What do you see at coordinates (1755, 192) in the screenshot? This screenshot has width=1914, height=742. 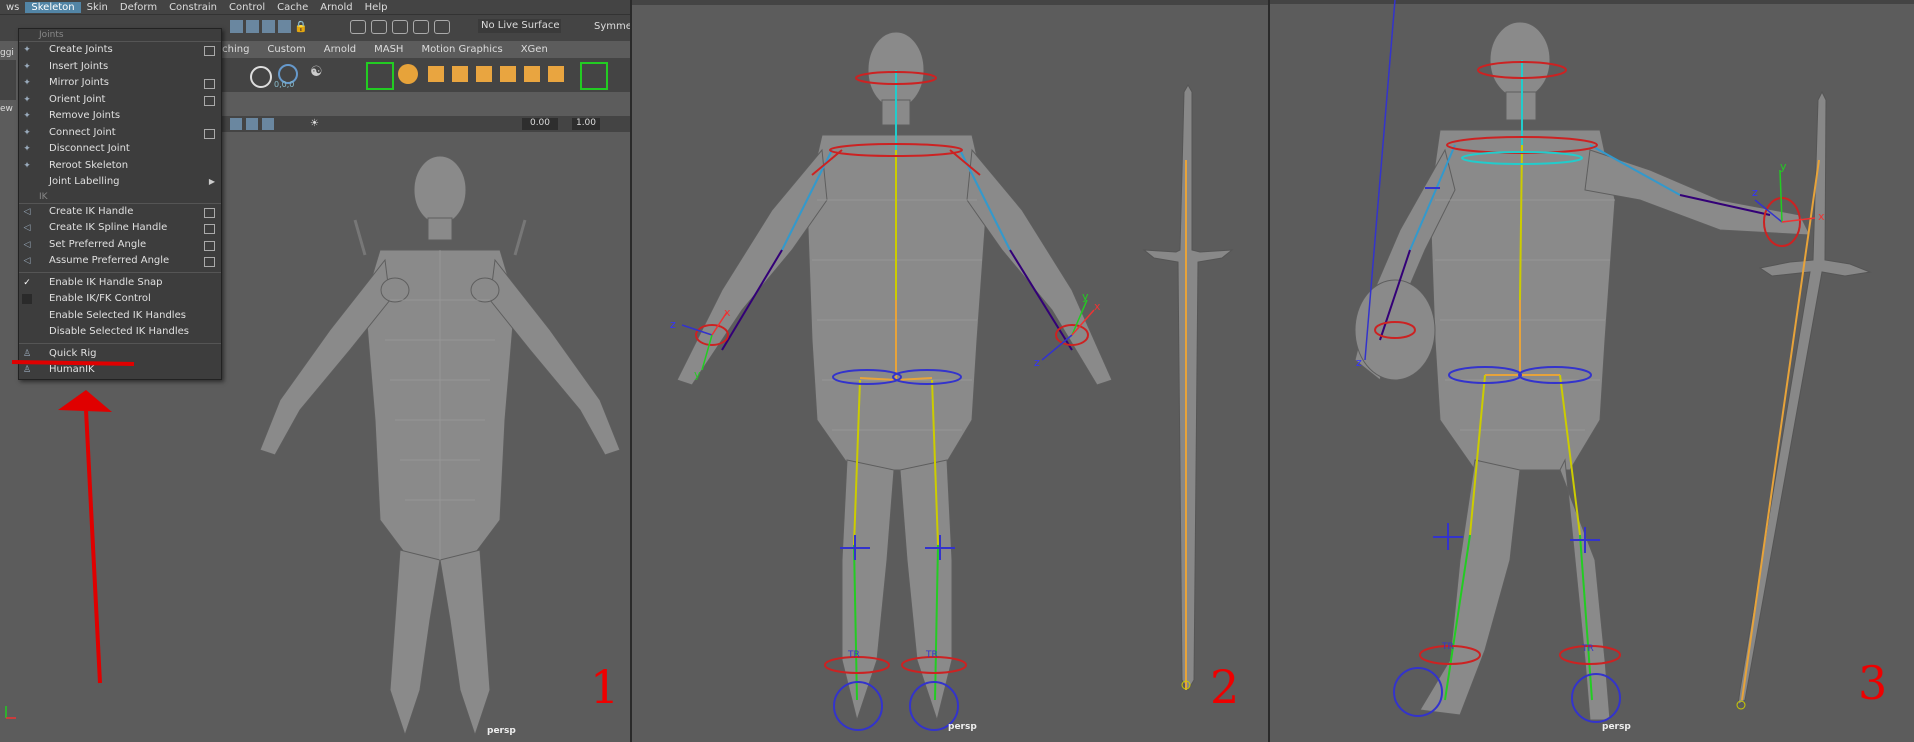 I see `joint-axis-z-hand: z` at bounding box center [1755, 192].